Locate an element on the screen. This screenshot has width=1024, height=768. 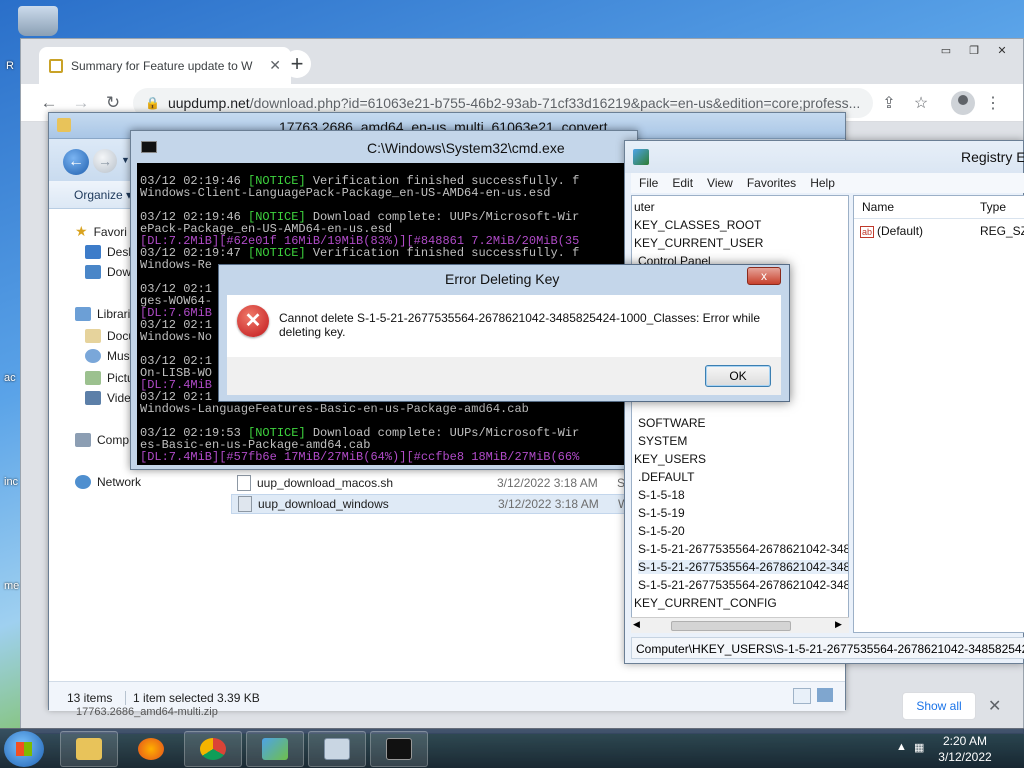
regedit-icon is located at coordinates (275, 749).